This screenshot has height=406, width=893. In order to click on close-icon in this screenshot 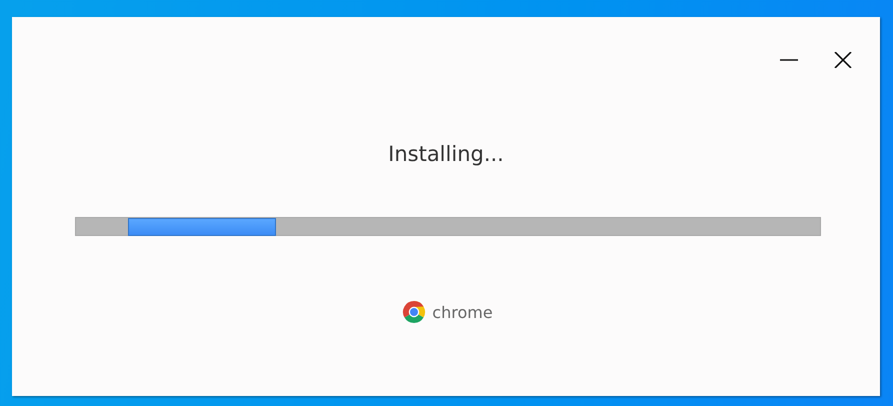, I will do `click(843, 60)`.